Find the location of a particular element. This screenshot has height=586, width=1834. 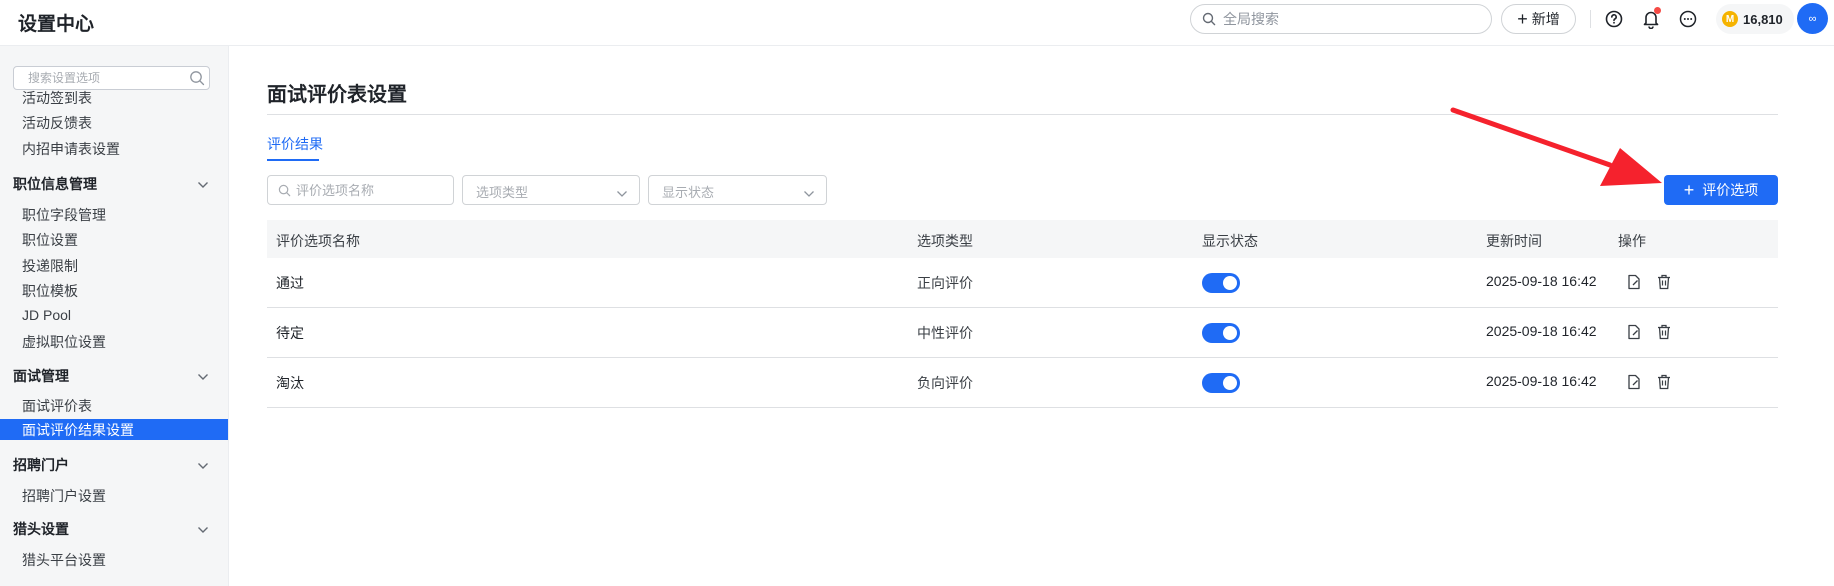

sidebar-group-headhunter: 猎头设置 is located at coordinates (111, 529).